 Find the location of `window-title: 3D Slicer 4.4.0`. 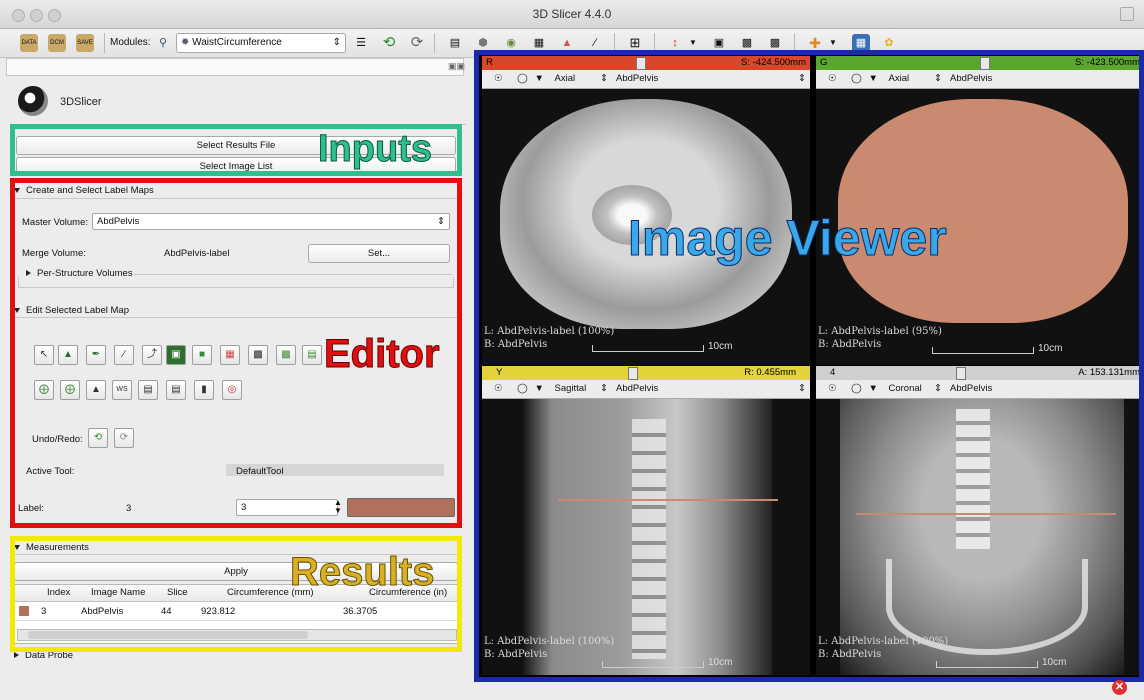

window-title: 3D Slicer 4.4.0 is located at coordinates (572, 14).